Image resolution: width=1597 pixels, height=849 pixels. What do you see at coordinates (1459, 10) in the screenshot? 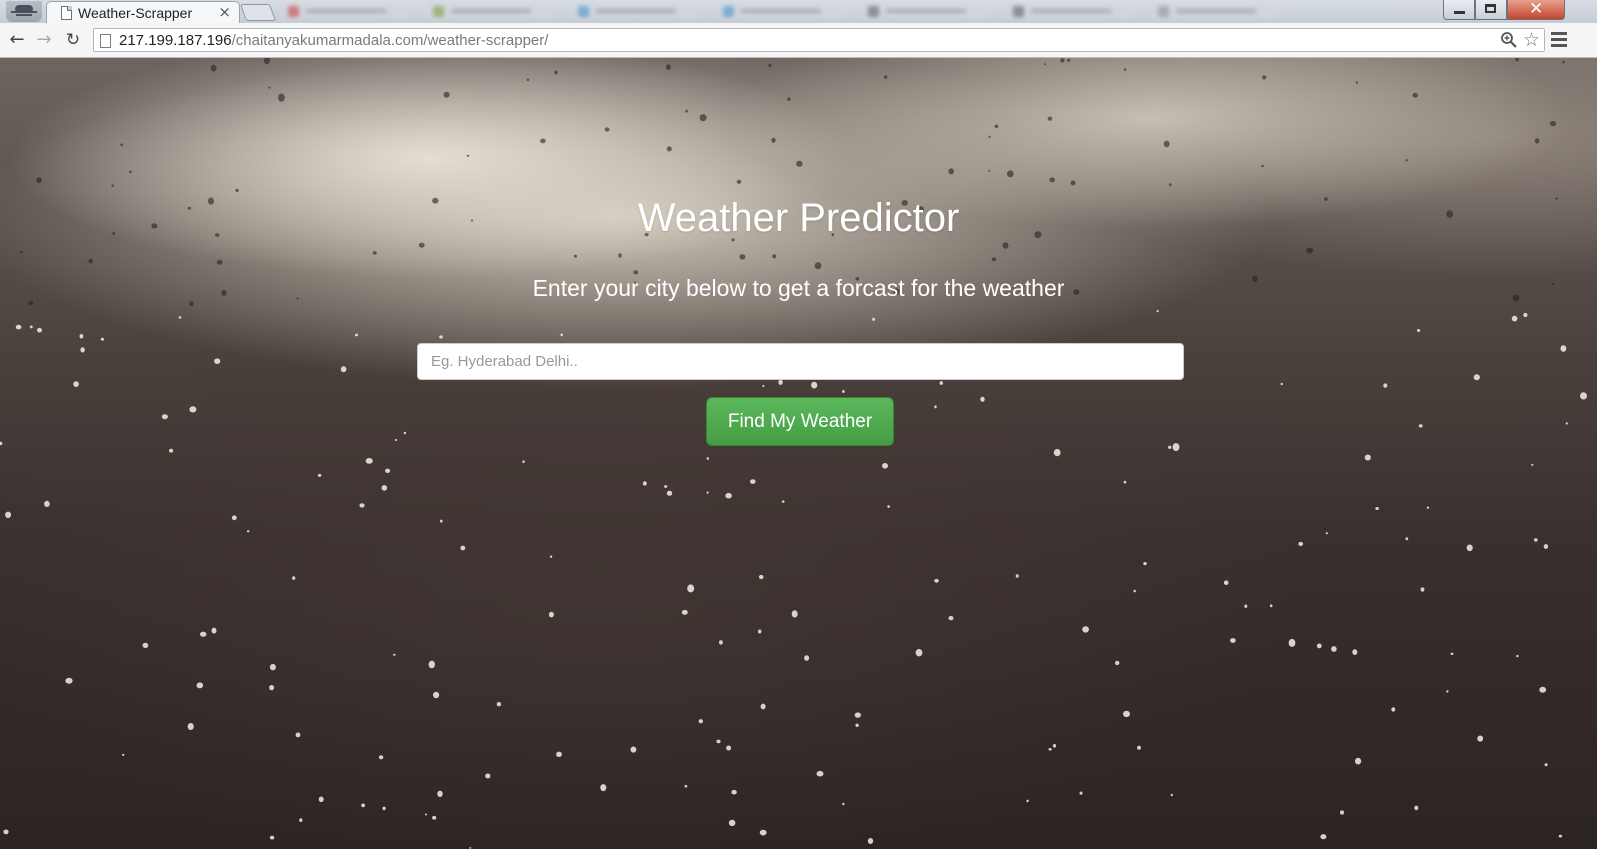
I see `window-minimize-button` at bounding box center [1459, 10].